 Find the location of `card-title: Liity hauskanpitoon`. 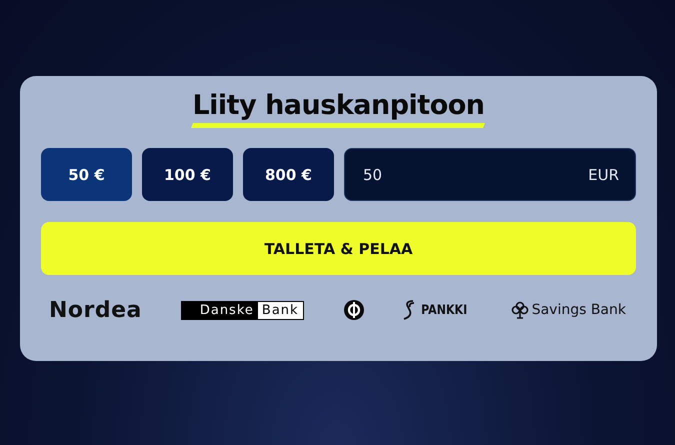

card-title: Liity hauskanpitoon is located at coordinates (338, 112).